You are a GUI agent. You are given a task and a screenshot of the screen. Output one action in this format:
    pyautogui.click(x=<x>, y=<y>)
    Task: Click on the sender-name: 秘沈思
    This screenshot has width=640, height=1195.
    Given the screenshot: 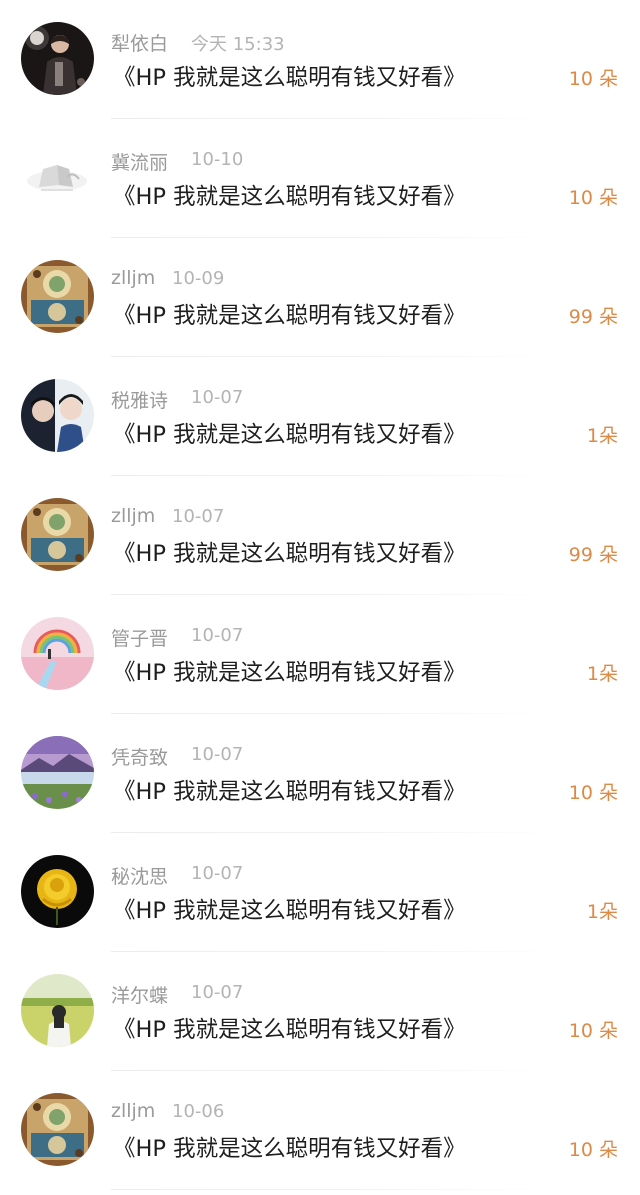 What is the action you would take?
    pyautogui.click(x=140, y=877)
    